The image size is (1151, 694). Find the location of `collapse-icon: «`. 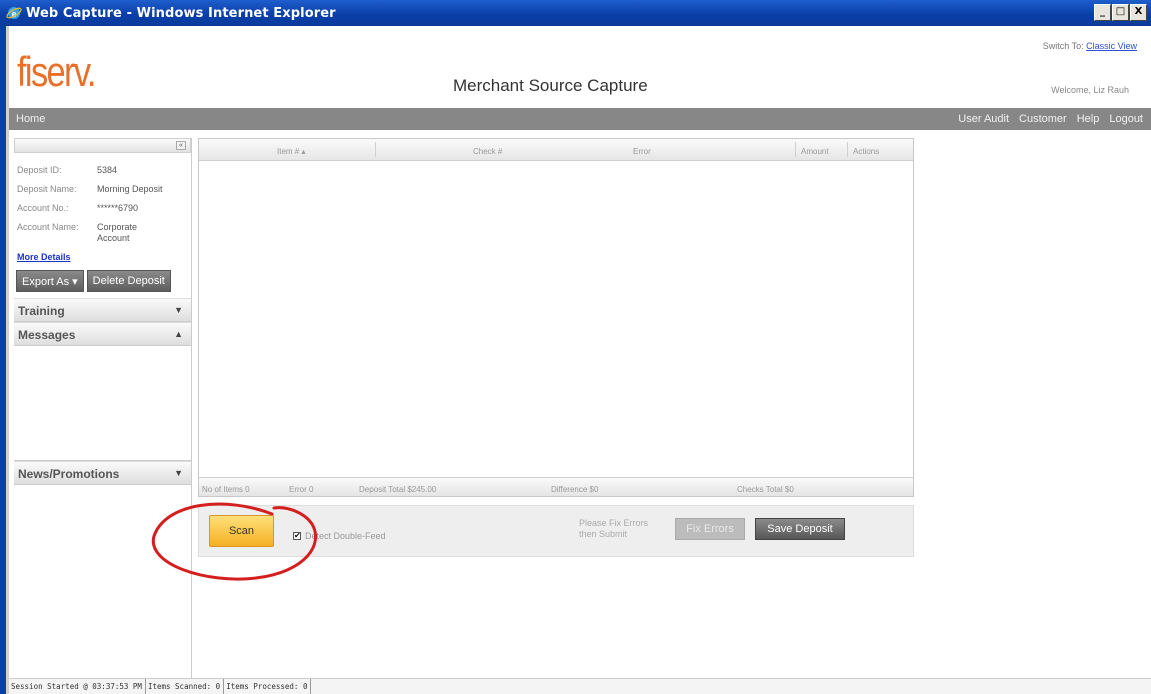

collapse-icon: « is located at coordinates (181, 145).